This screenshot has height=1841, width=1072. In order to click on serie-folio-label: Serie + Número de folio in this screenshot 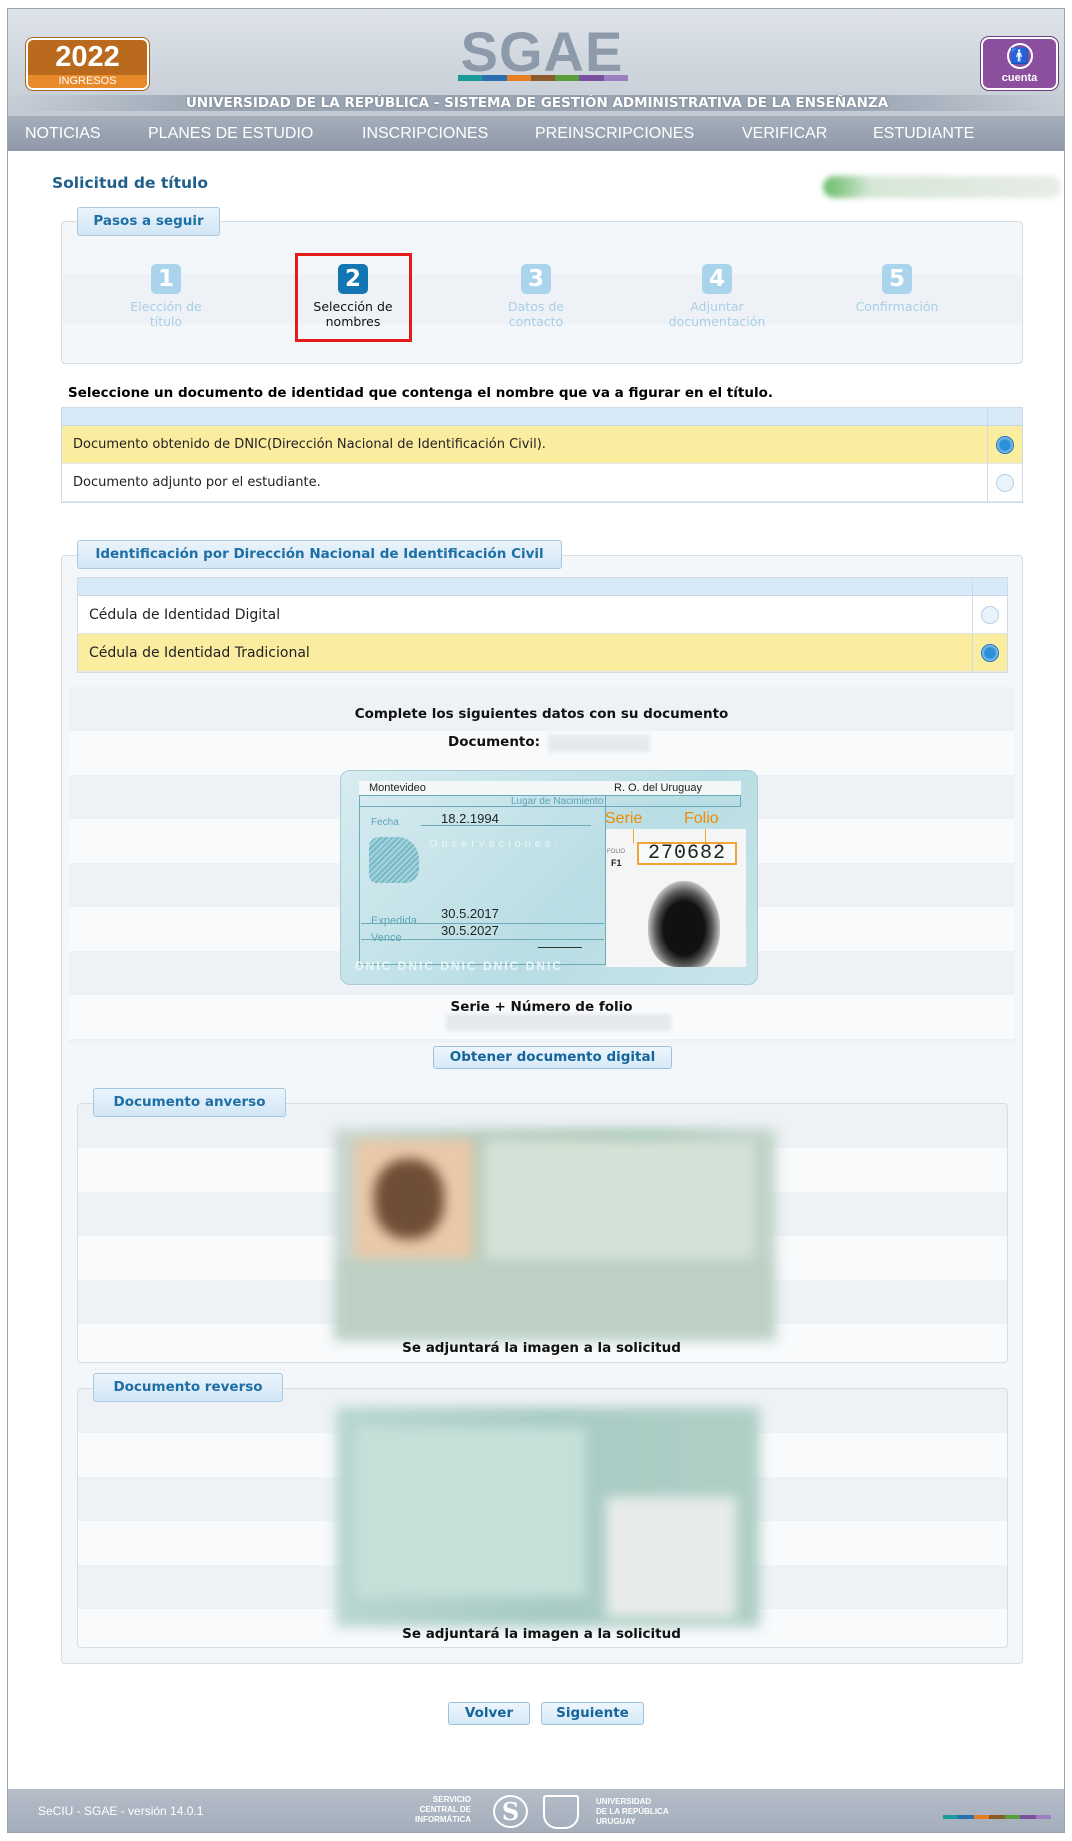, I will do `click(541, 1007)`.